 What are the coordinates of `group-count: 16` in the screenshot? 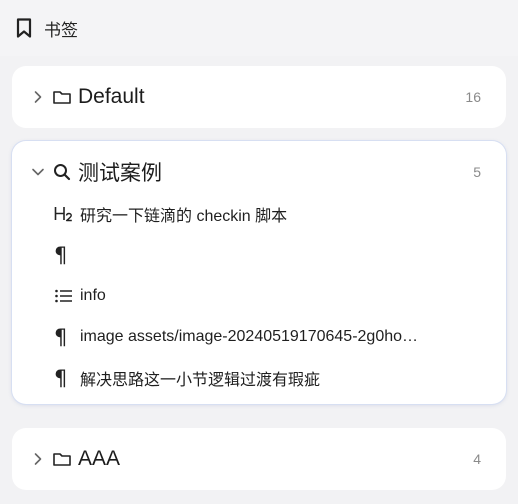 It's located at (473, 97).